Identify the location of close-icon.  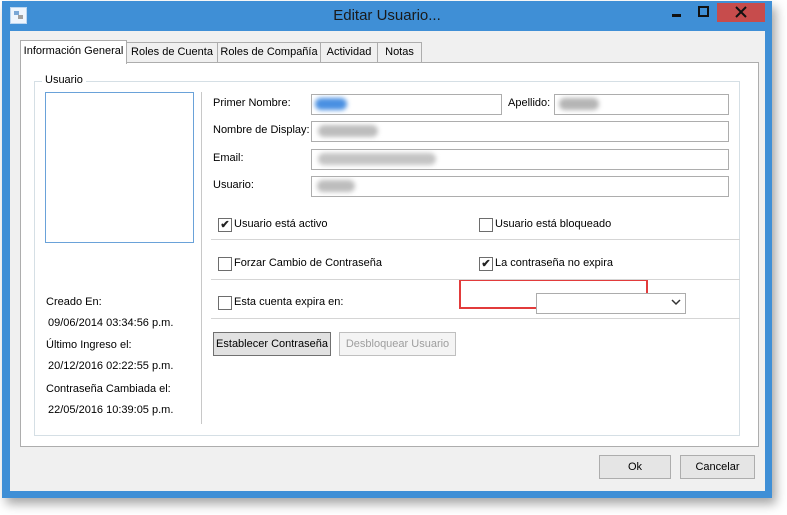
(741, 12).